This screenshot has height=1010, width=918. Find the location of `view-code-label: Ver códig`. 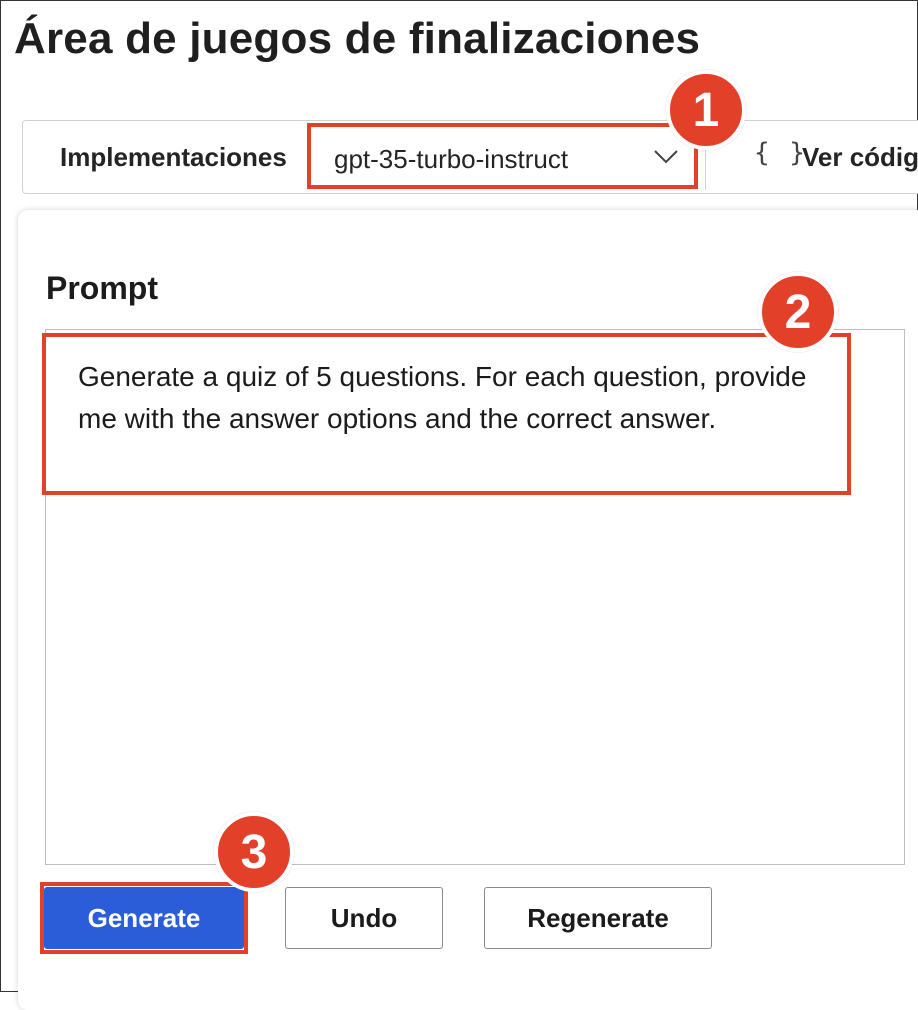

view-code-label: Ver códig is located at coordinates (860, 157).